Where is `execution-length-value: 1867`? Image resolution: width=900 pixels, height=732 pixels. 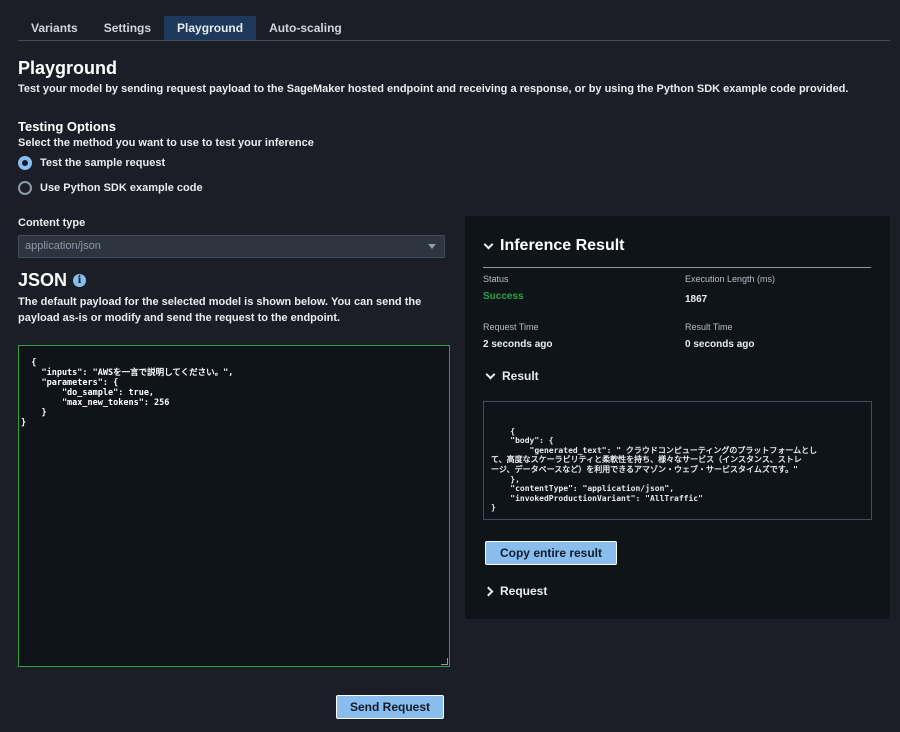
execution-length-value: 1867 is located at coordinates (696, 299).